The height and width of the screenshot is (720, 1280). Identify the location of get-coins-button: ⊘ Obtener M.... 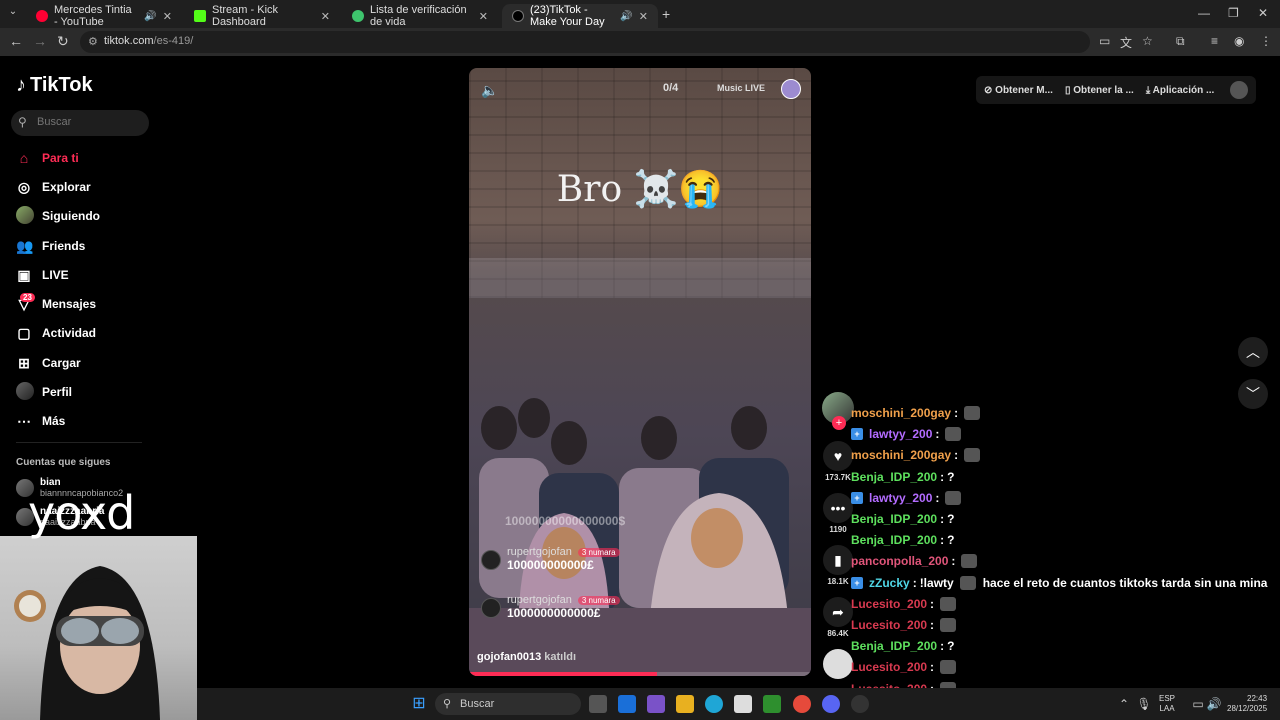
(1018, 90).